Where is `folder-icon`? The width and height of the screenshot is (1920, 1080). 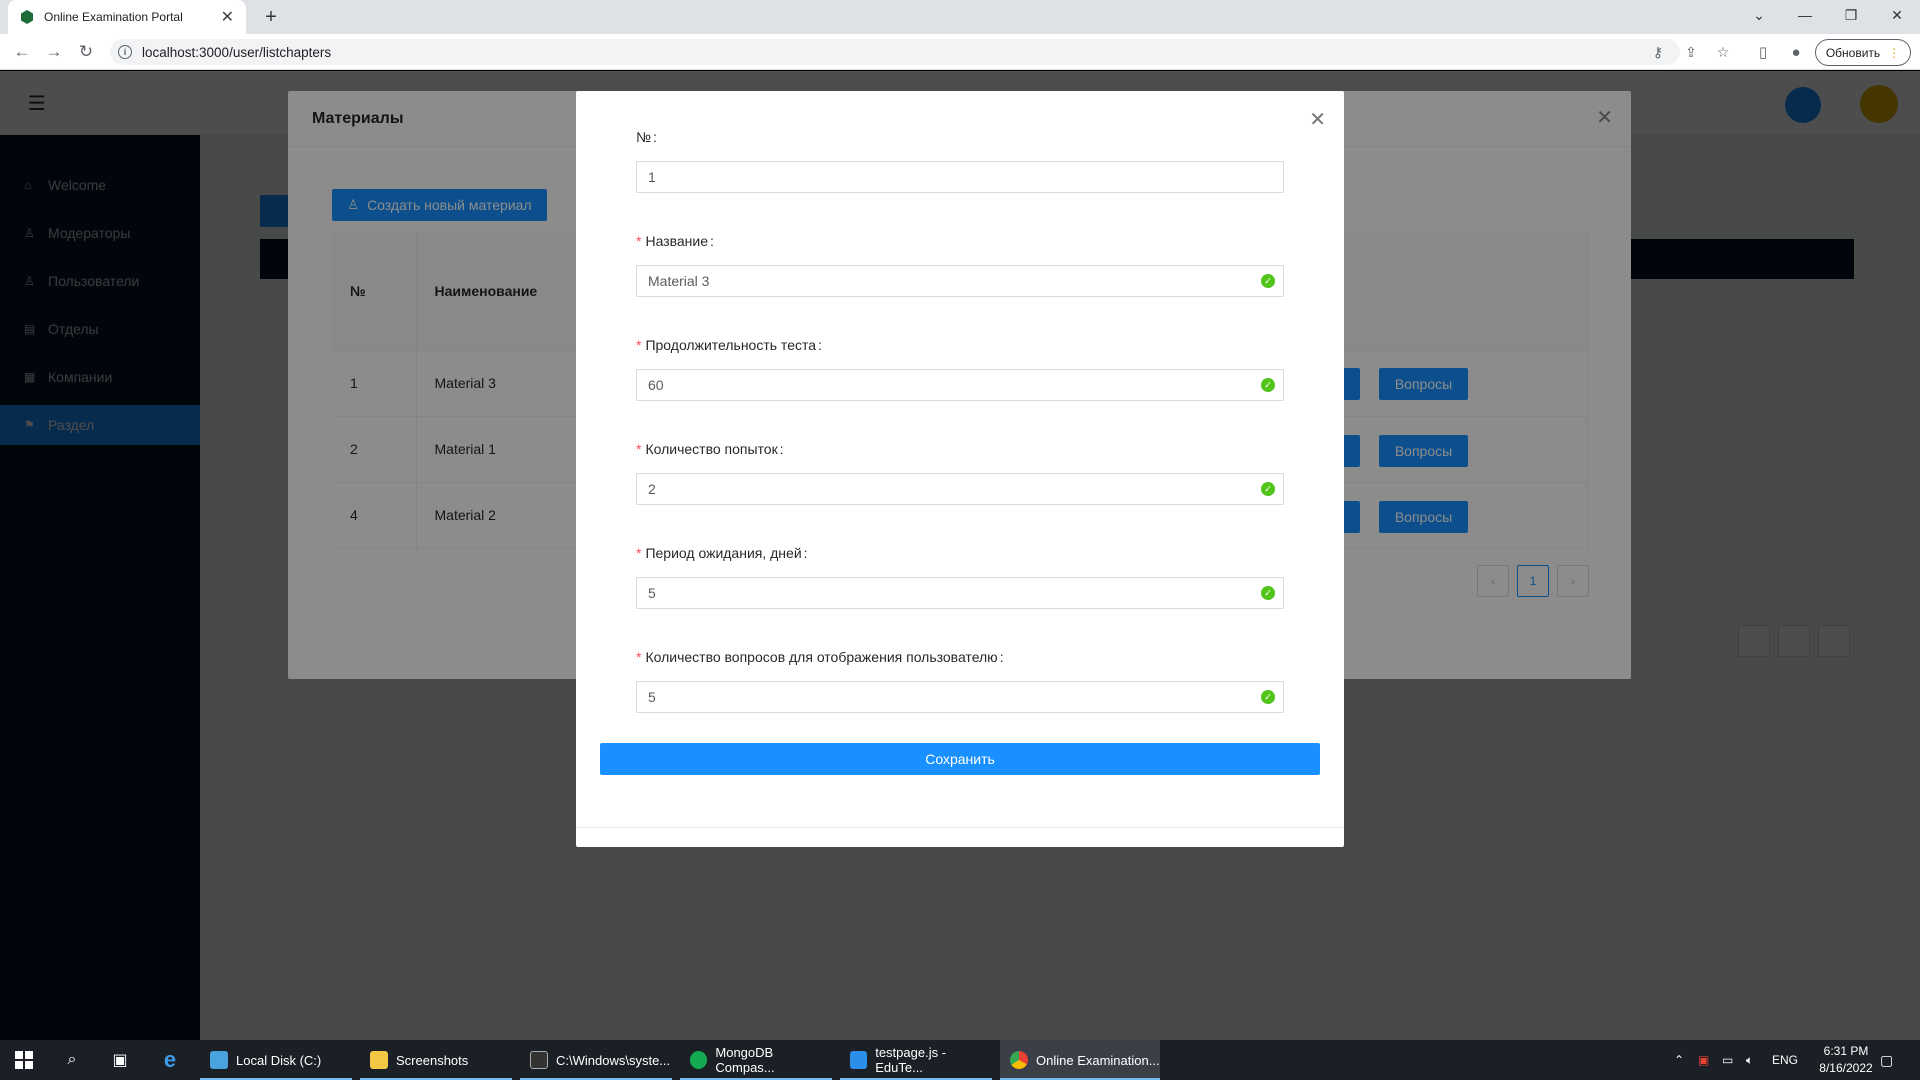
folder-icon is located at coordinates (379, 1060).